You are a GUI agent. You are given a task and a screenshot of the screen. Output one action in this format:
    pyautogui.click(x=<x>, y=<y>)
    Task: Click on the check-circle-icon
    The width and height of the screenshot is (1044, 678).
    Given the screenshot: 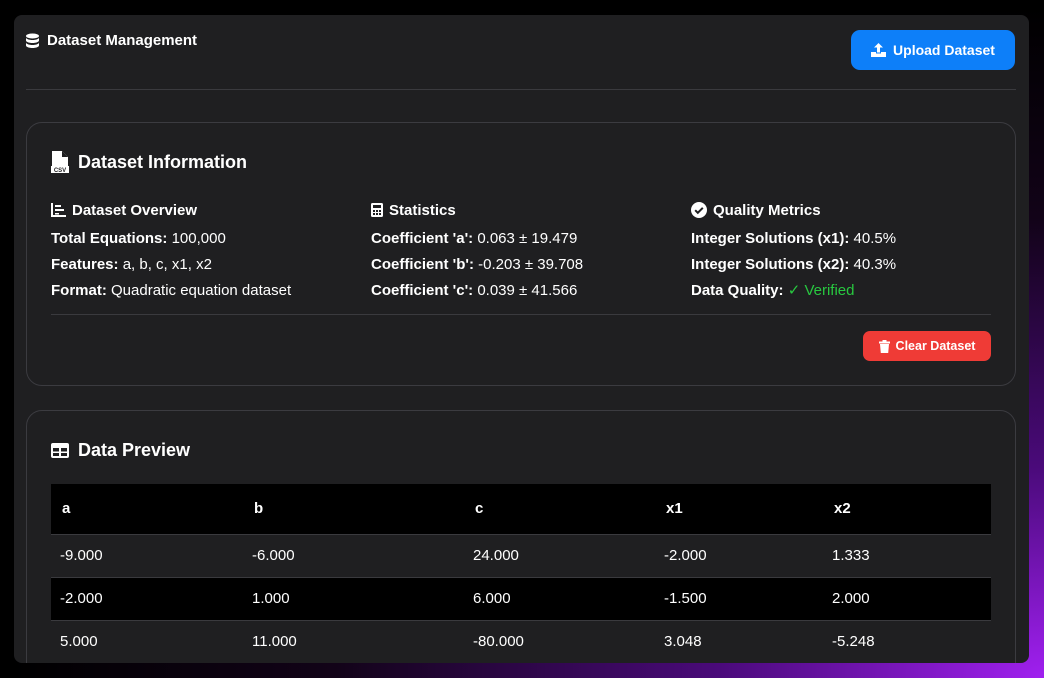 What is the action you would take?
    pyautogui.click(x=699, y=210)
    